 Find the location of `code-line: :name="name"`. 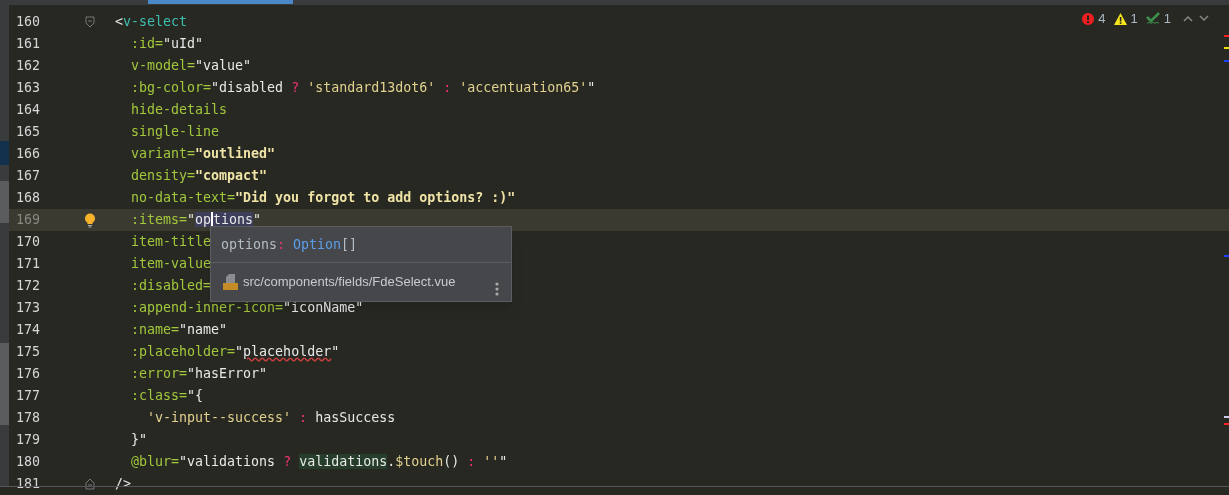

code-line: :name="name" is located at coordinates (179, 330).